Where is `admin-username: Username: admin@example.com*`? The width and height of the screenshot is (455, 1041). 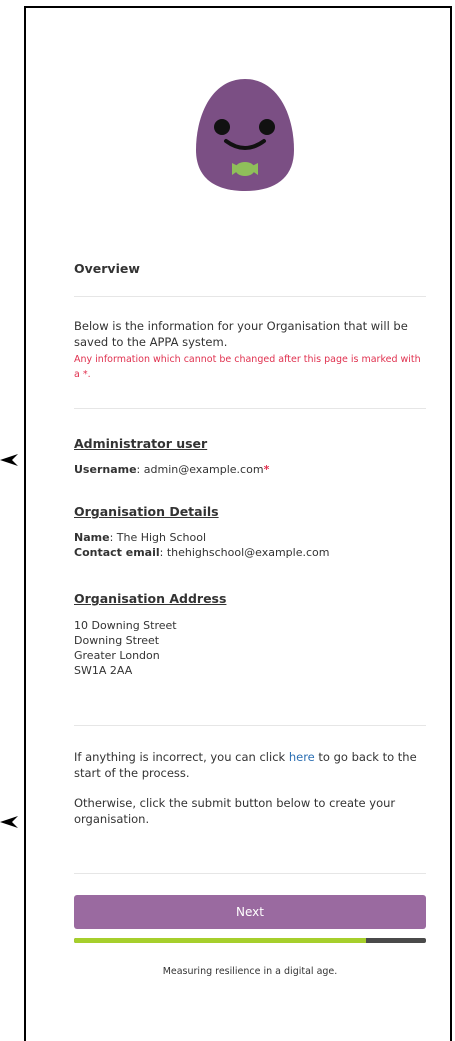
admin-username: Username: admin@example.com* is located at coordinates (250, 469).